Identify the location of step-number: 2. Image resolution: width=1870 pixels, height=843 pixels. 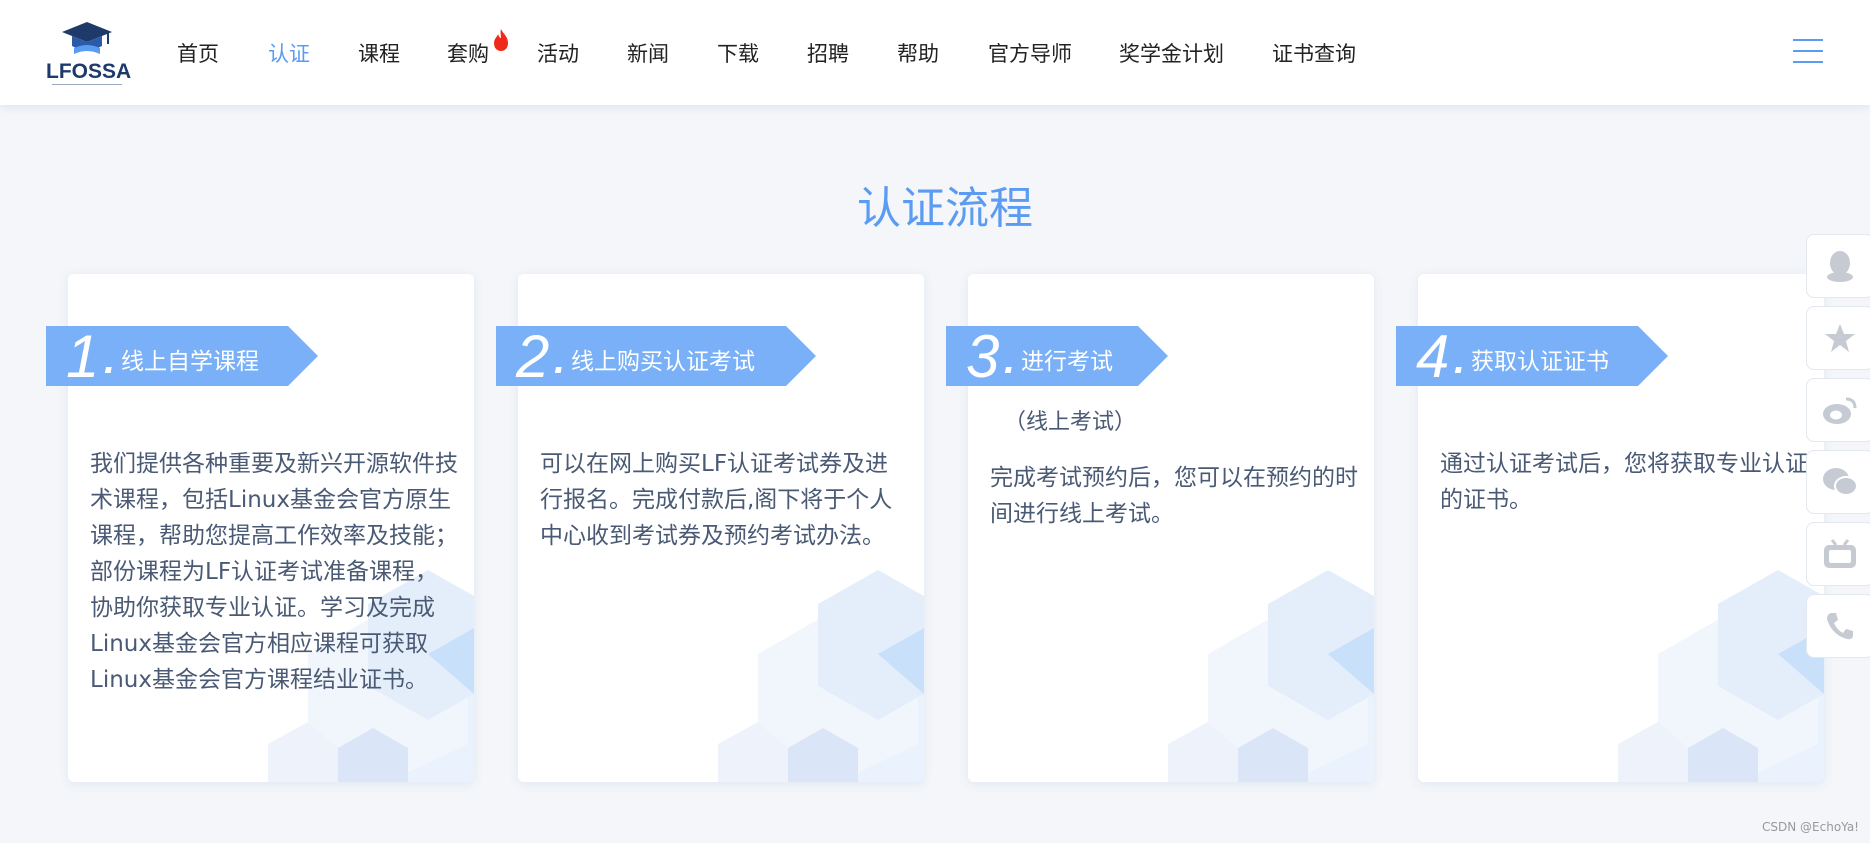
(533, 356).